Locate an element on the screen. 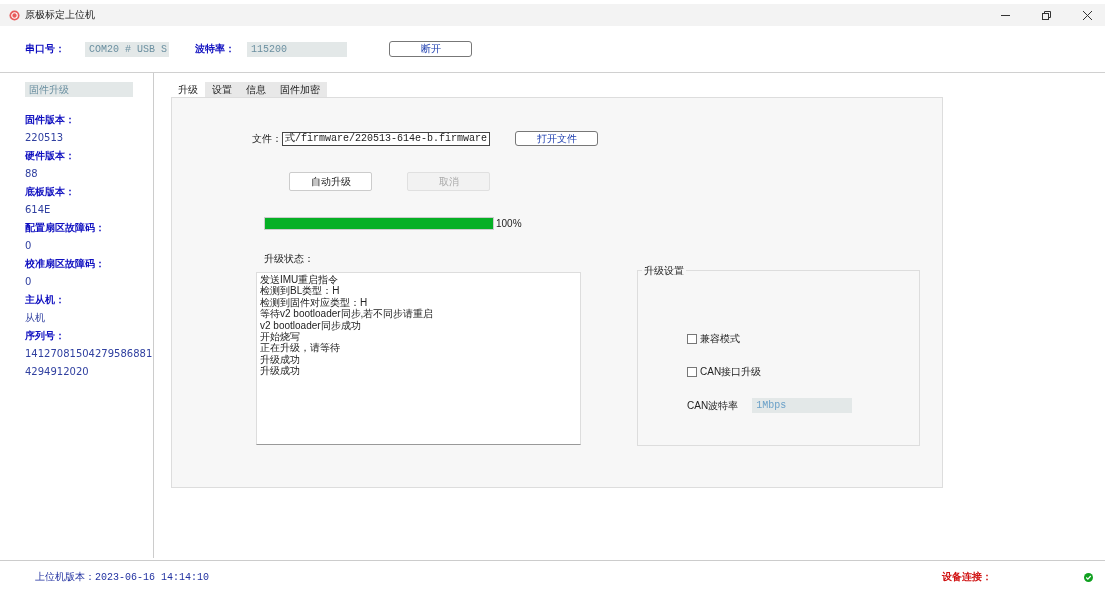 This screenshot has height=593, width=1105. info-value: 14127081504279586881 is located at coordinates (89, 354).